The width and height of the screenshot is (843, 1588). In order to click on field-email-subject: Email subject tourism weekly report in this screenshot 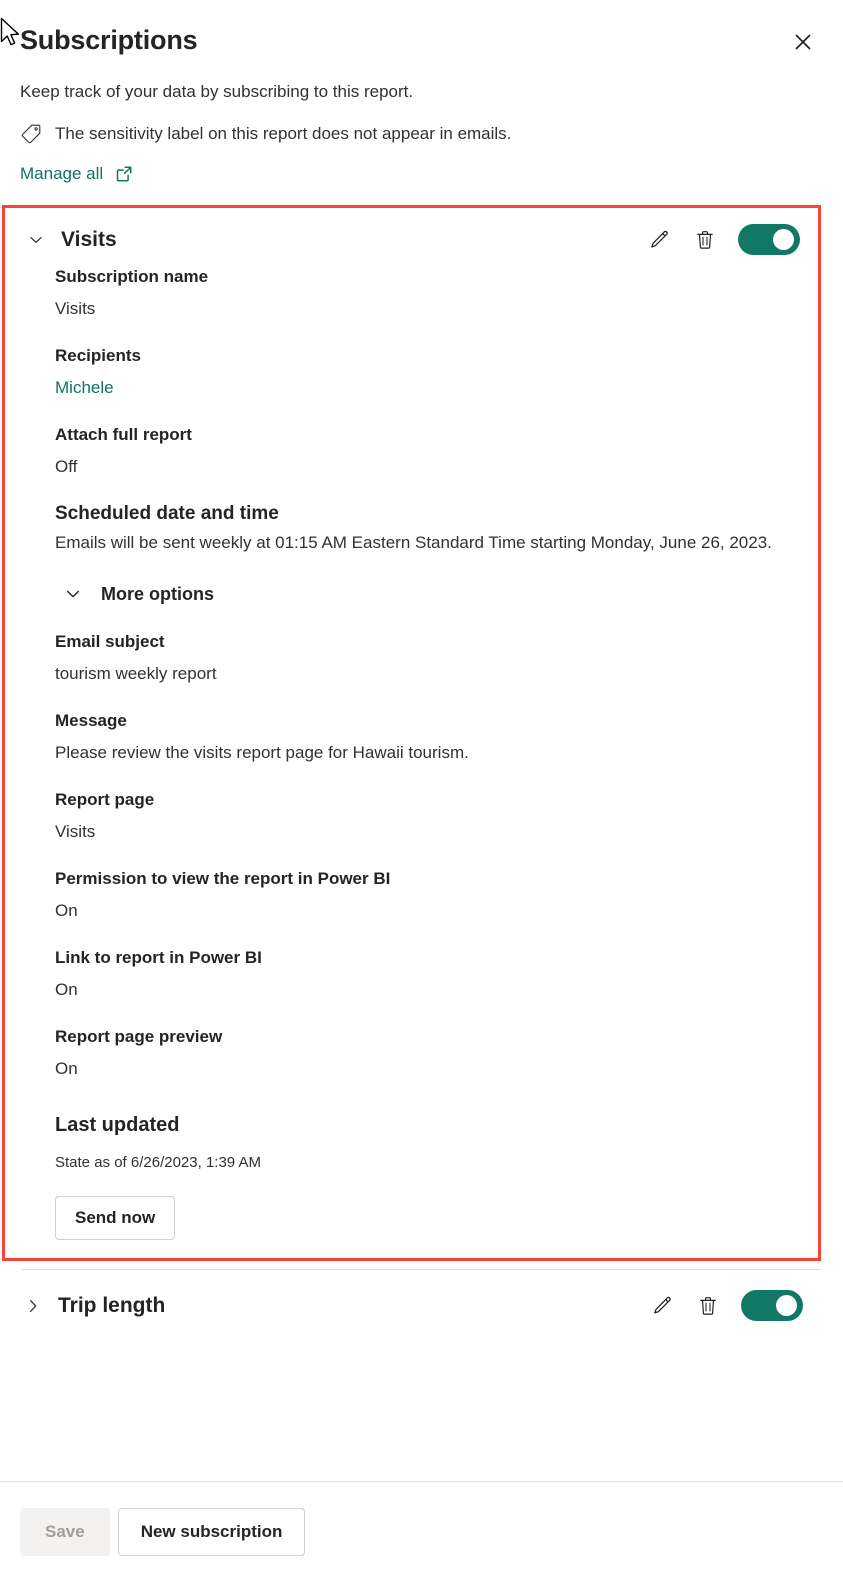, I will do `click(423, 658)`.